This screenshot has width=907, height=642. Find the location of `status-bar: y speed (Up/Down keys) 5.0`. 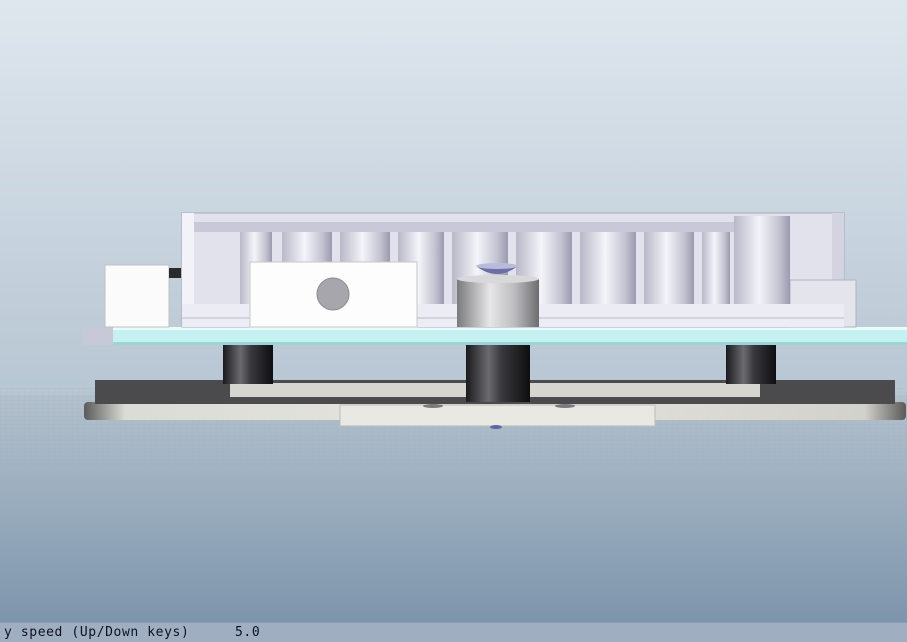

status-bar: y speed (Up/Down keys) 5.0 is located at coordinates (453, 632).